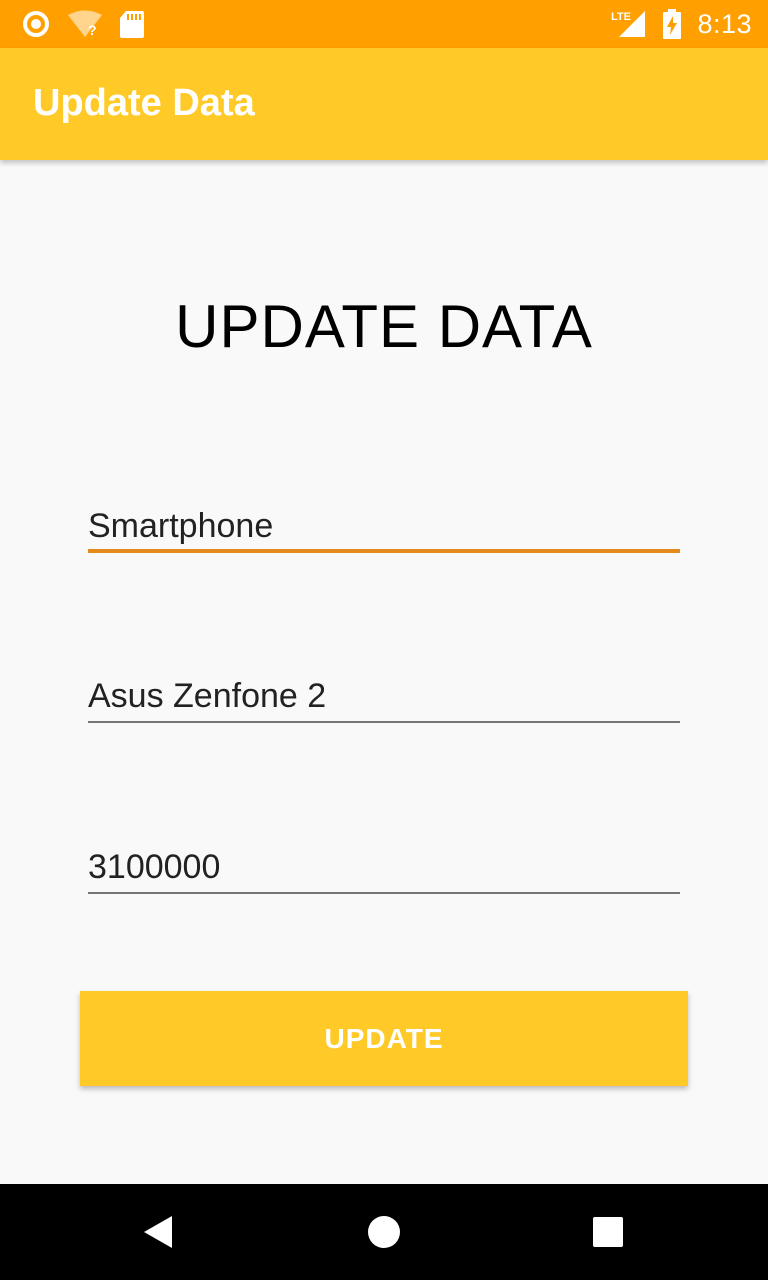 This screenshot has width=768, height=1280. I want to click on app-bar: Update Data, so click(384, 104).